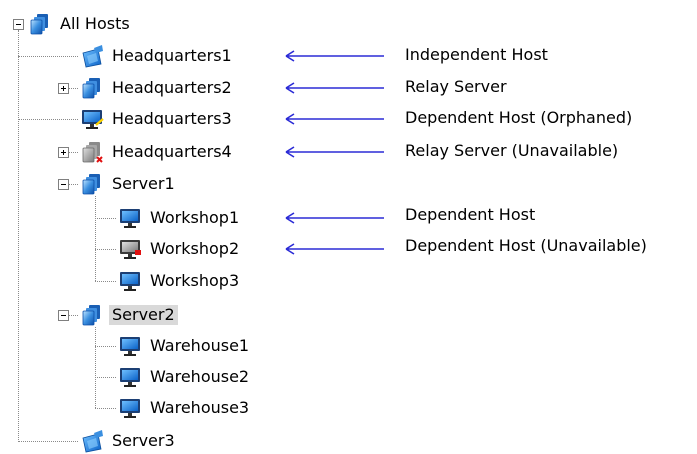 The width and height of the screenshot is (697, 454). I want to click on tree-node-workshop1: Workshop1, so click(180, 218).